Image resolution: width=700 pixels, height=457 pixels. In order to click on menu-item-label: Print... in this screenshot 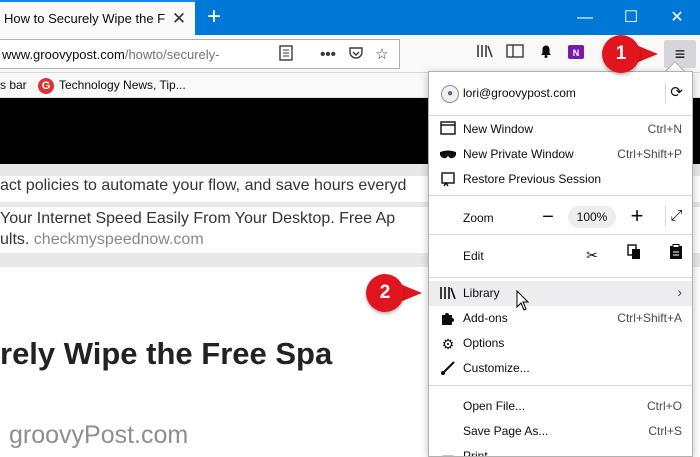, I will do `click(480, 453)`.